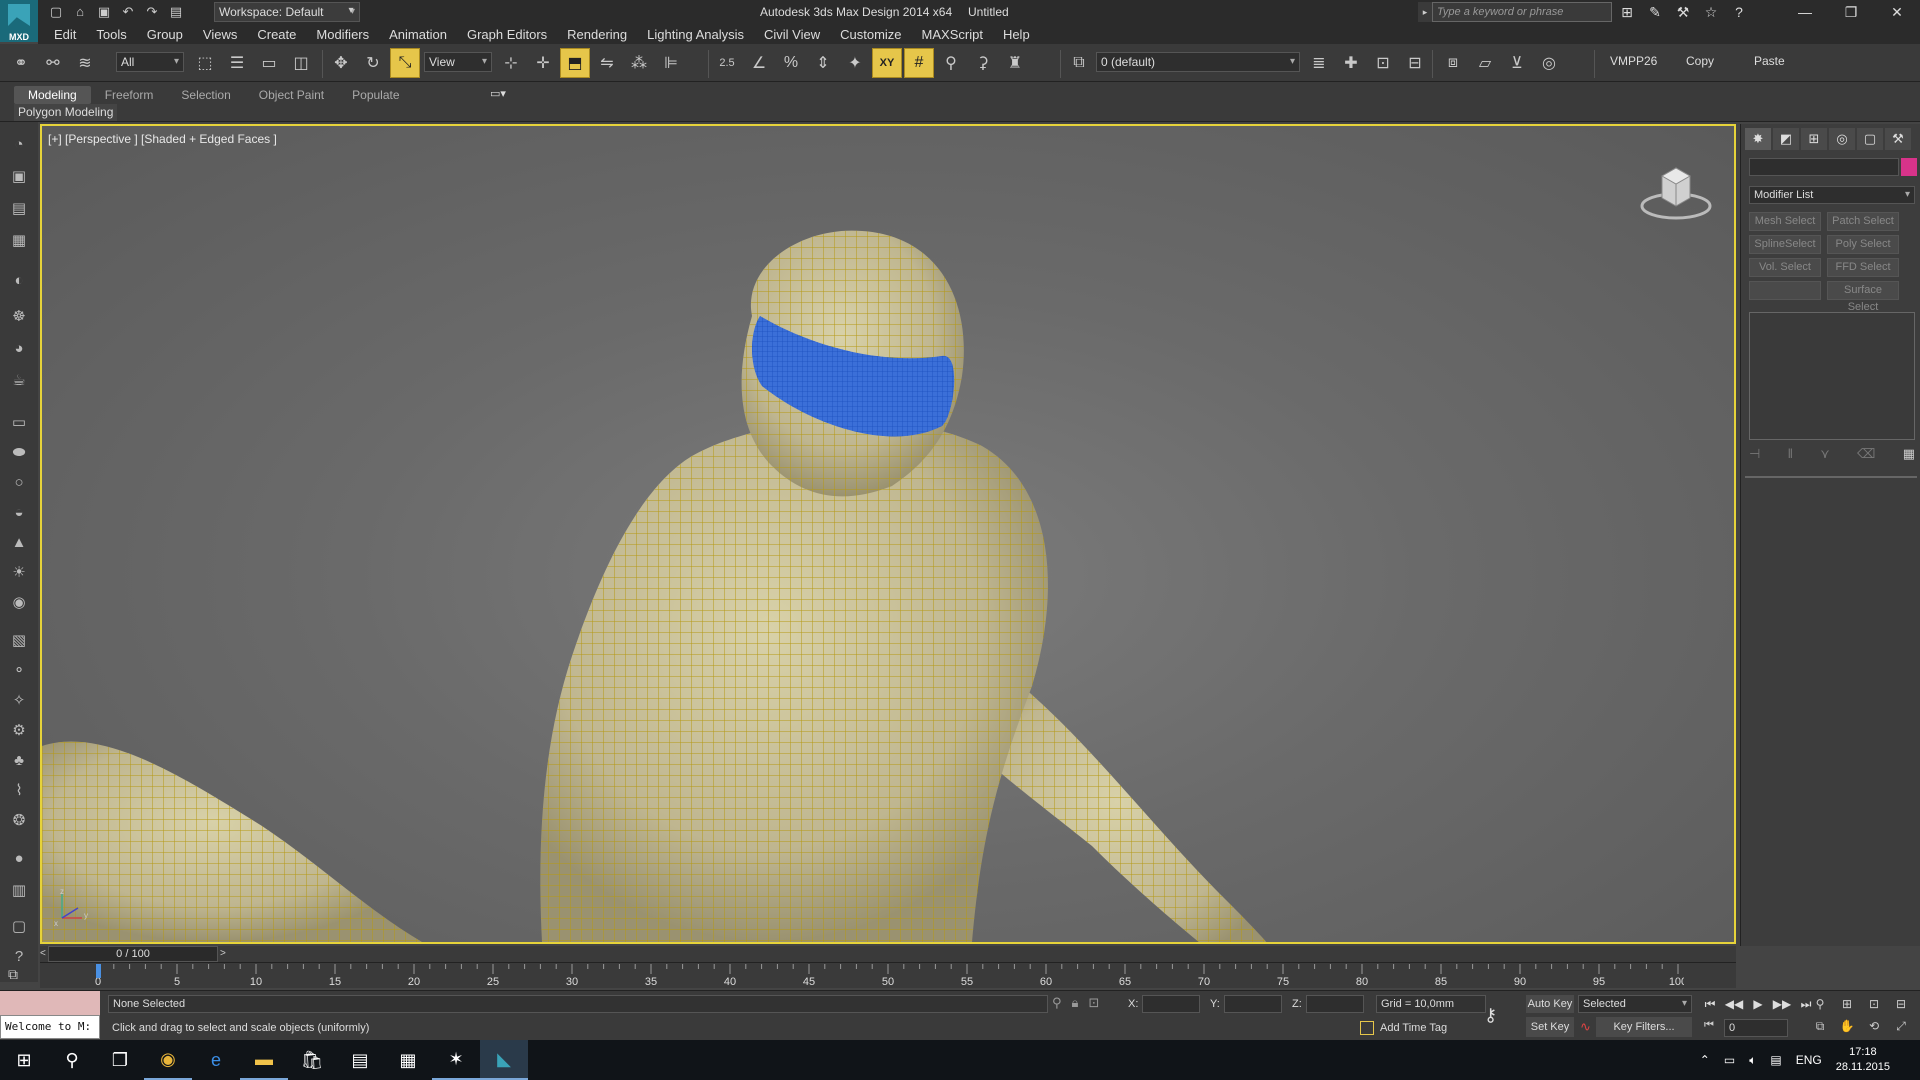 This screenshot has width=1920, height=1080. What do you see at coordinates (1786, 139) in the screenshot?
I see `modify-tab-icon: ◩` at bounding box center [1786, 139].